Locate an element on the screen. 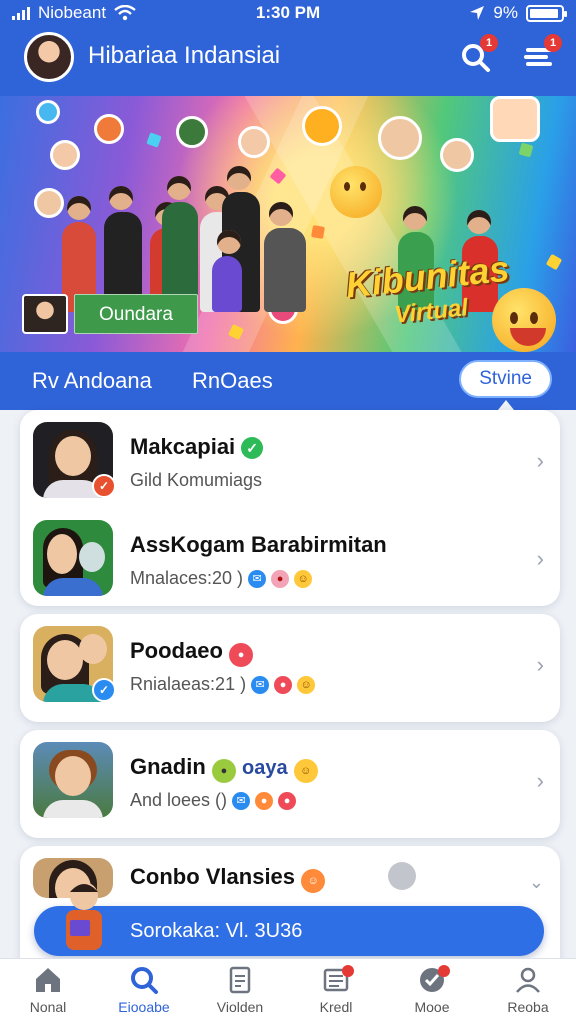 This screenshot has height=1024, width=576. list-item-title: Gnadin ● oaya ☺ is located at coordinates (224, 768).